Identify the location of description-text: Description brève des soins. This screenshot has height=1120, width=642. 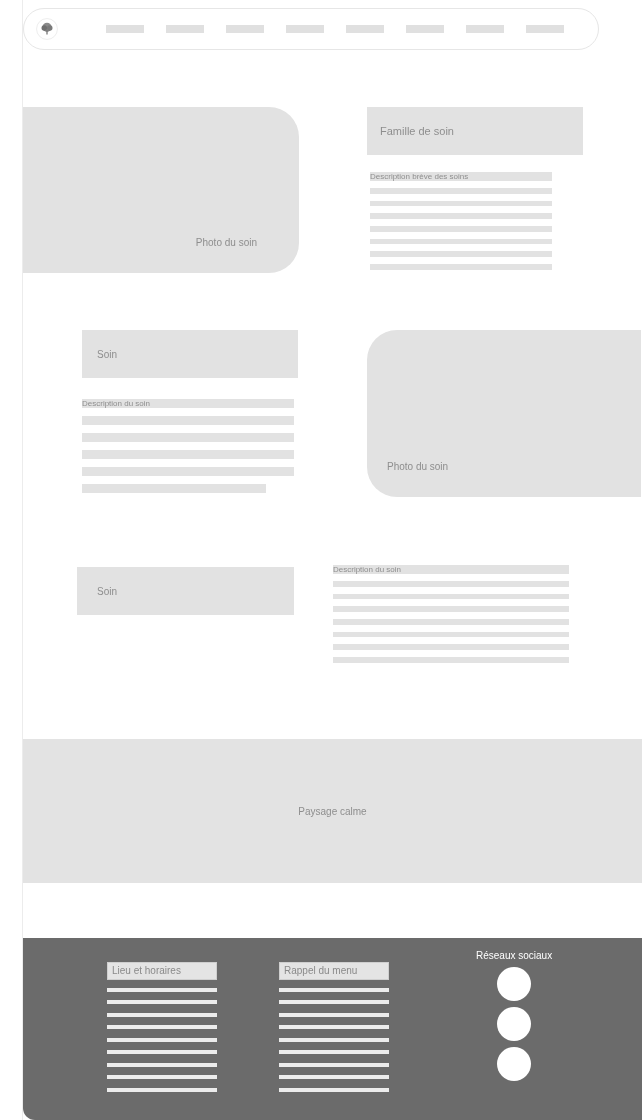
(461, 176).